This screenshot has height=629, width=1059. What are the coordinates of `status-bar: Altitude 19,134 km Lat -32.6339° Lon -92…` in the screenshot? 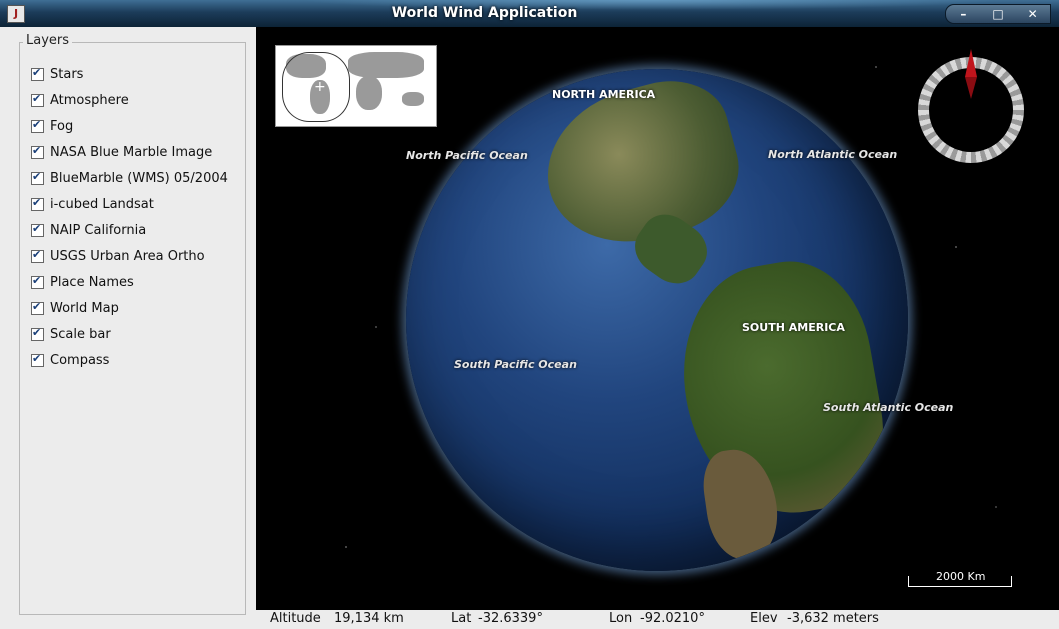 It's located at (657, 619).